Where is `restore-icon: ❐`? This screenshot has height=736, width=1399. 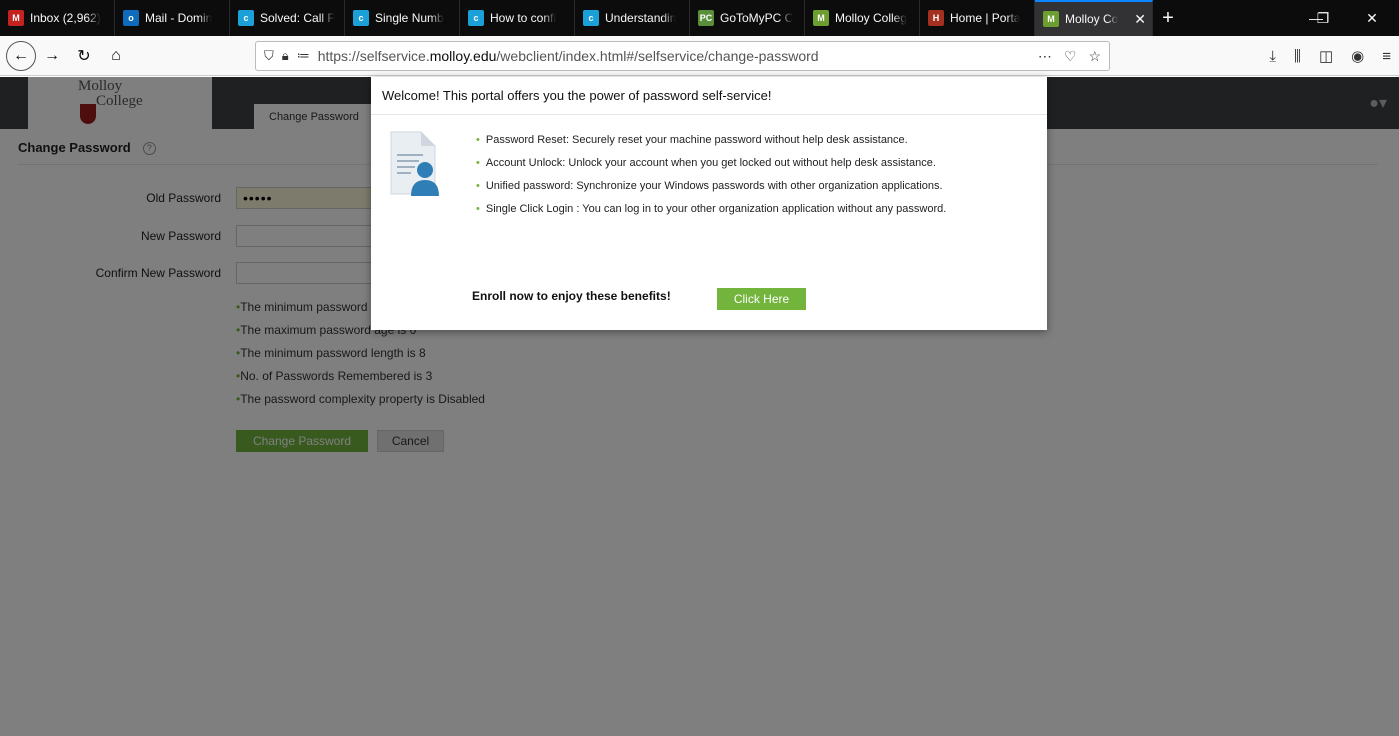 restore-icon: ❐ is located at coordinates (1323, 17).